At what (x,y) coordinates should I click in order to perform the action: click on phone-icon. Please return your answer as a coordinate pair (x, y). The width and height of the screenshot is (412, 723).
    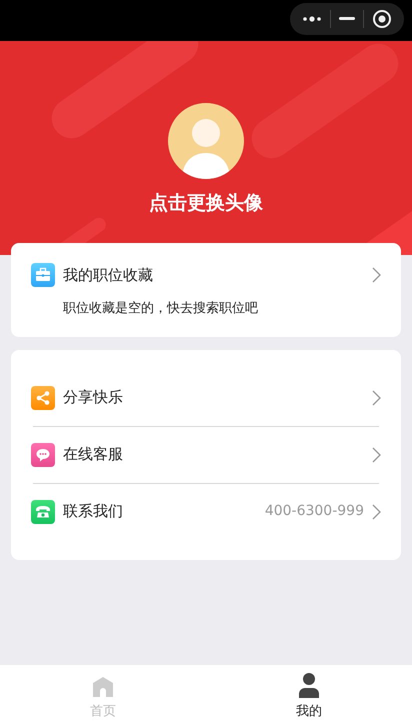
    Looking at the image, I should click on (43, 512).